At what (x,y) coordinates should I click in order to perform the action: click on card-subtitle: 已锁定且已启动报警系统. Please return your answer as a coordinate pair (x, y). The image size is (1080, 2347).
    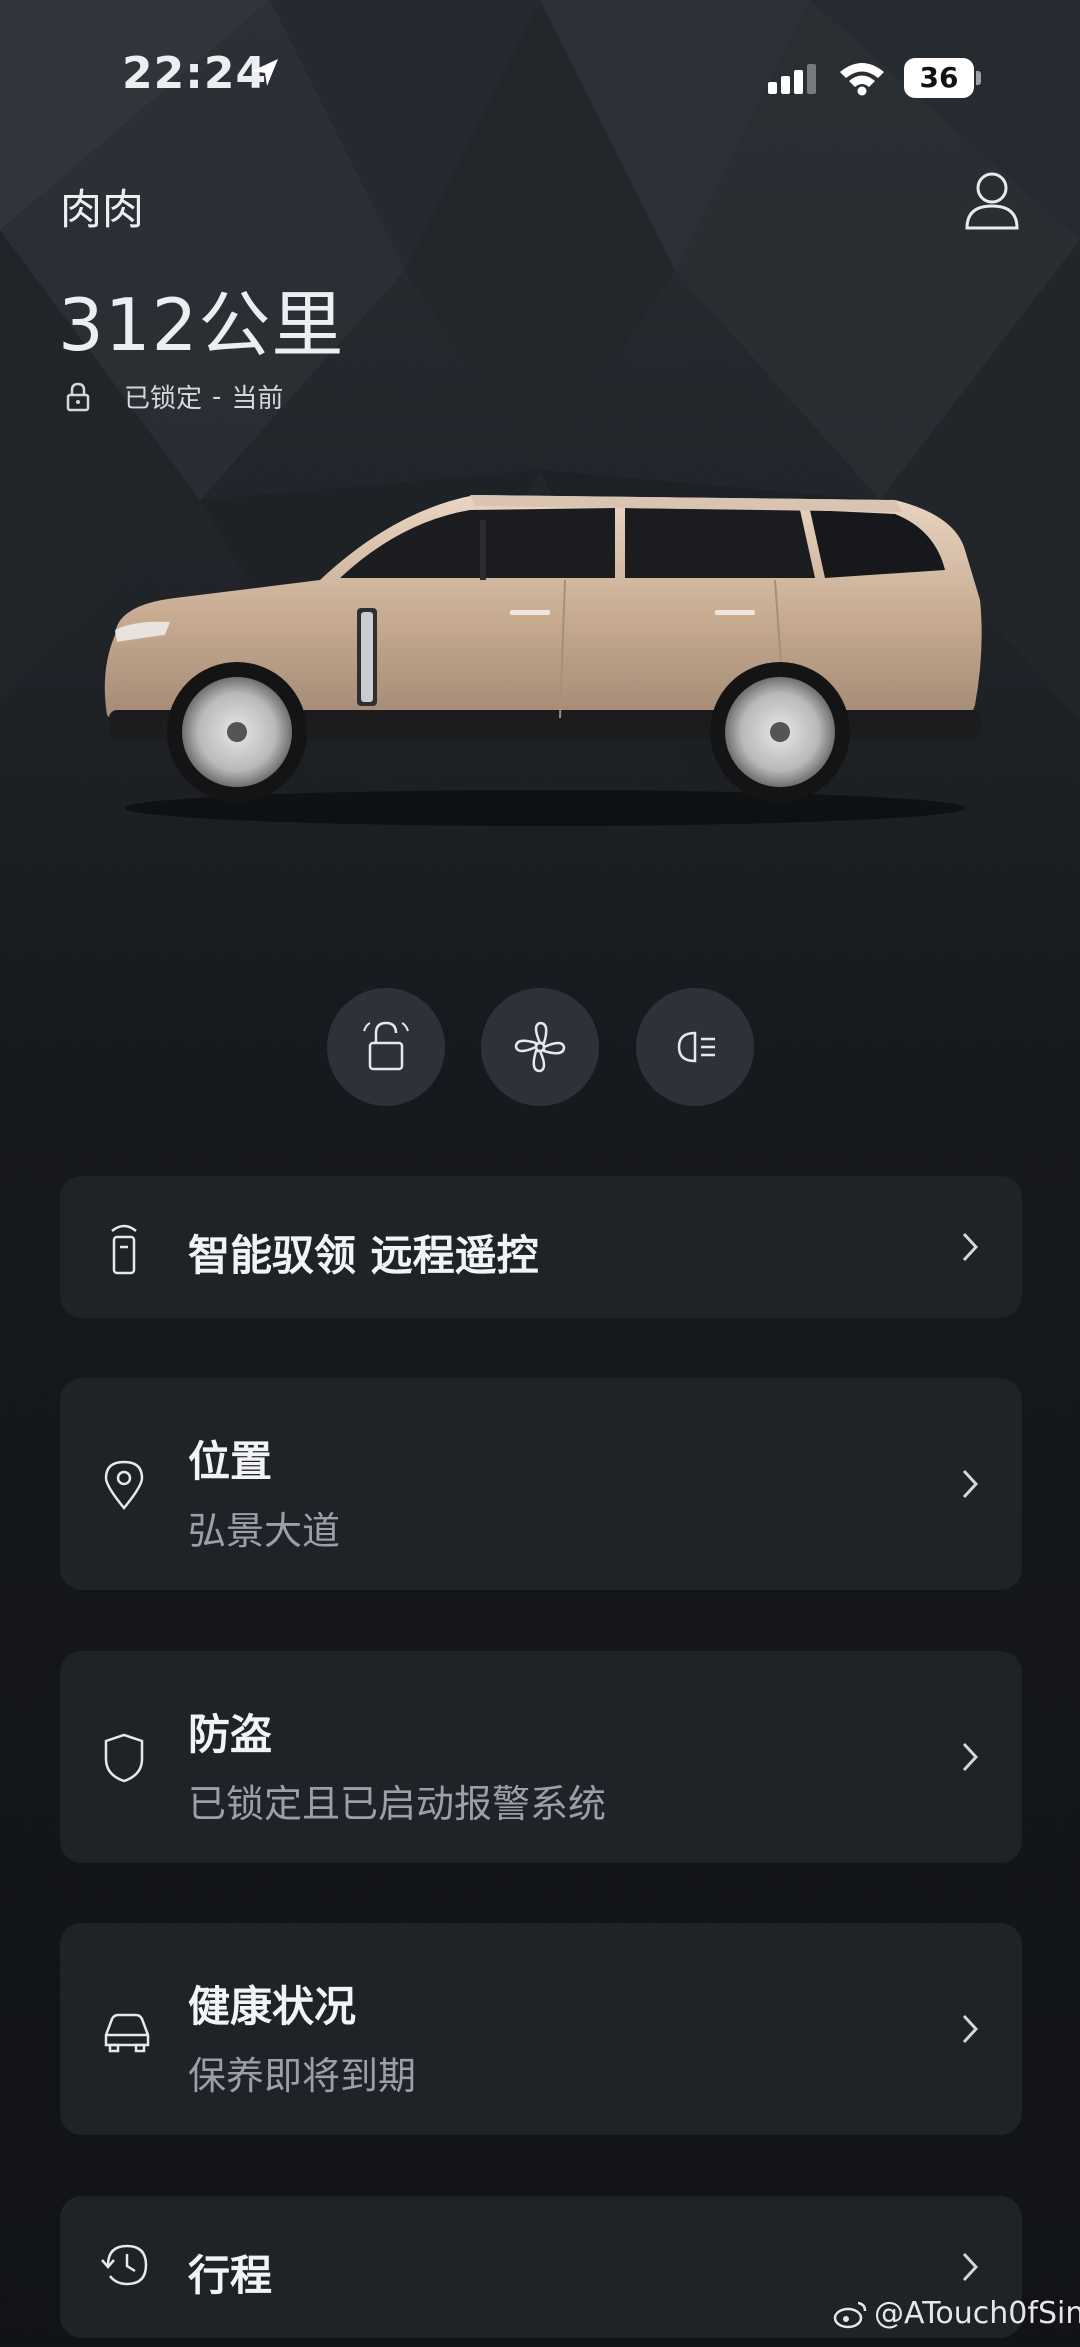
    Looking at the image, I should click on (397, 1804).